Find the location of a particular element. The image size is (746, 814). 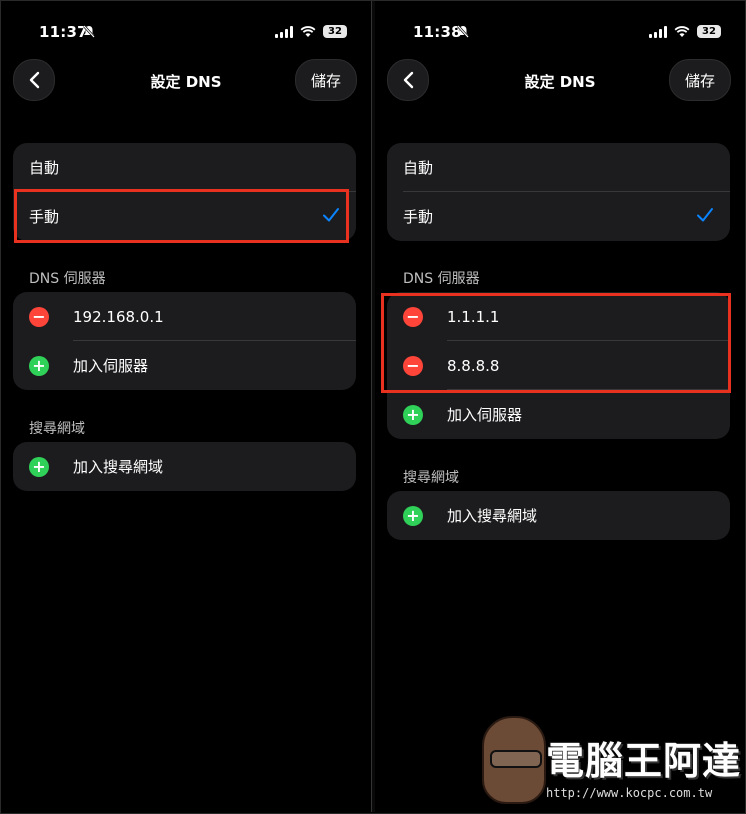

checkmark-icon is located at coordinates (705, 215).